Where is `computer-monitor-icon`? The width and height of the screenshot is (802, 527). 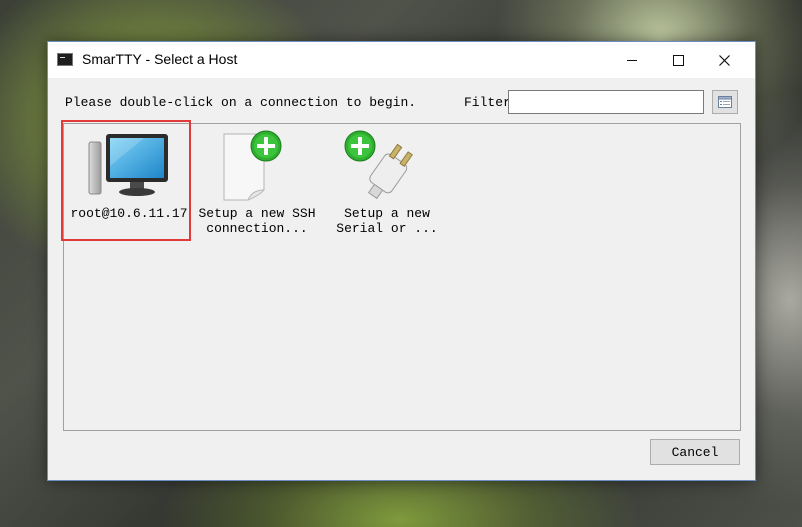 computer-monitor-icon is located at coordinates (129, 166).